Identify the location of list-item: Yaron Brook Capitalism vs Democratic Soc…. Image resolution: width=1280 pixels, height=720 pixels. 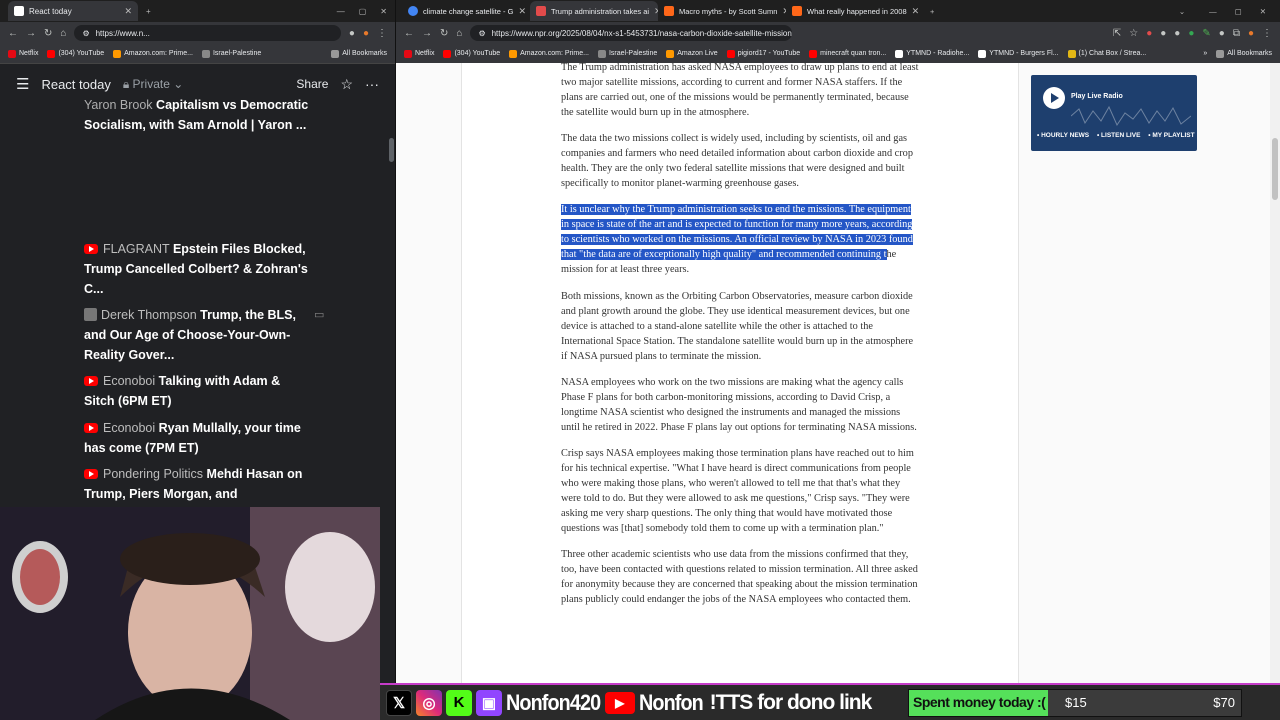
(199, 115).